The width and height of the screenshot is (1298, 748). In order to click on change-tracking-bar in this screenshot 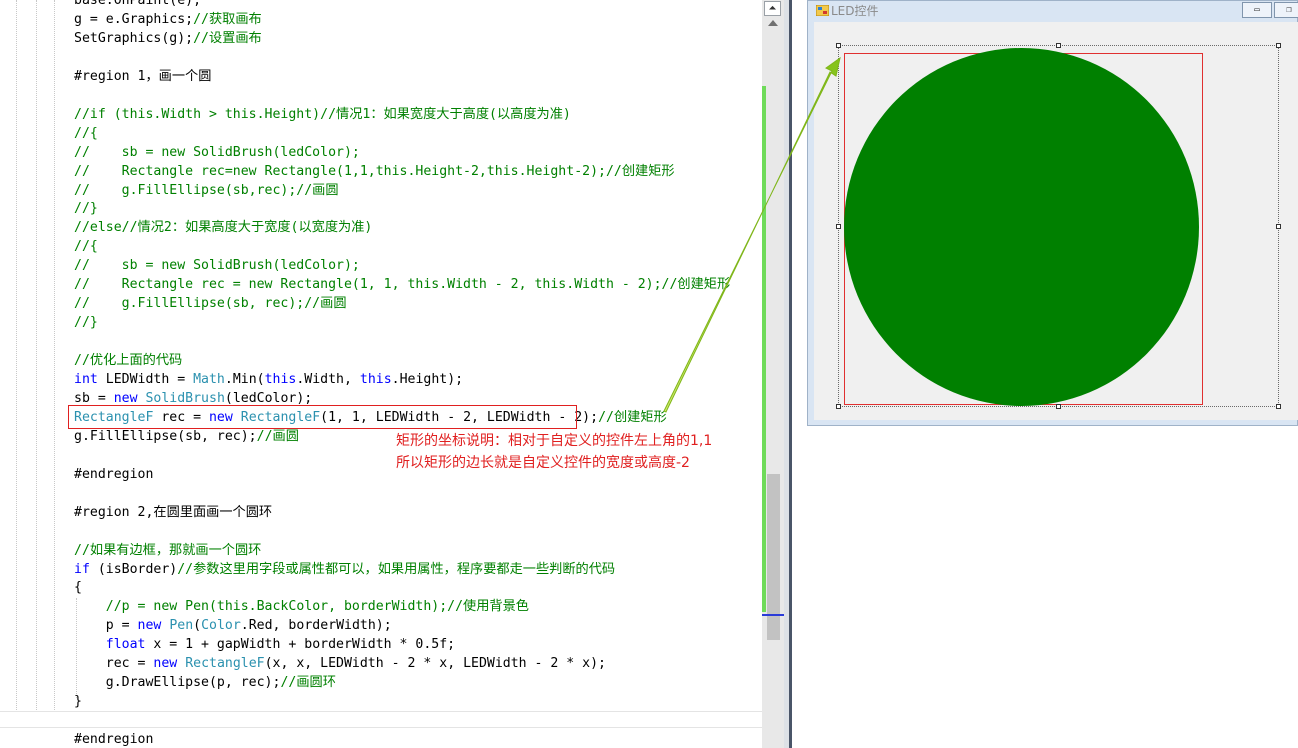, I will do `click(764, 349)`.